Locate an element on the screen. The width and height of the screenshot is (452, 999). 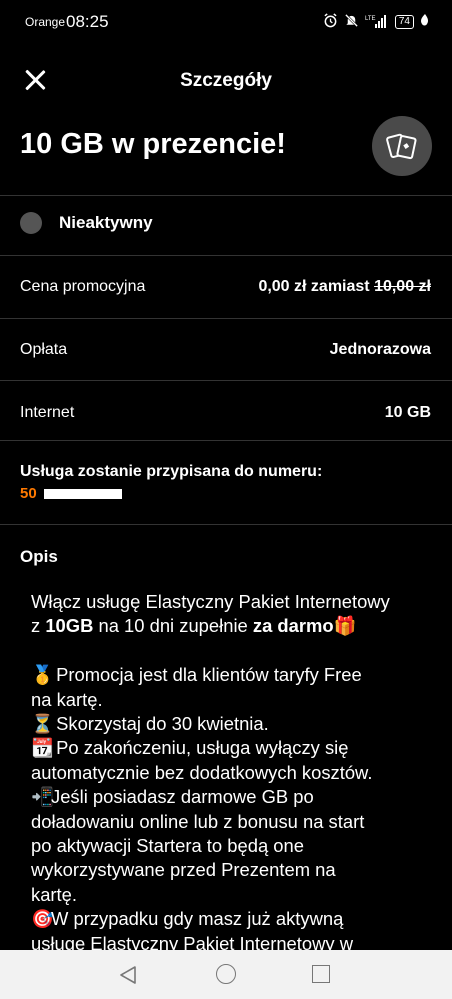
desc-bold: za darmo is located at coordinates (293, 626).